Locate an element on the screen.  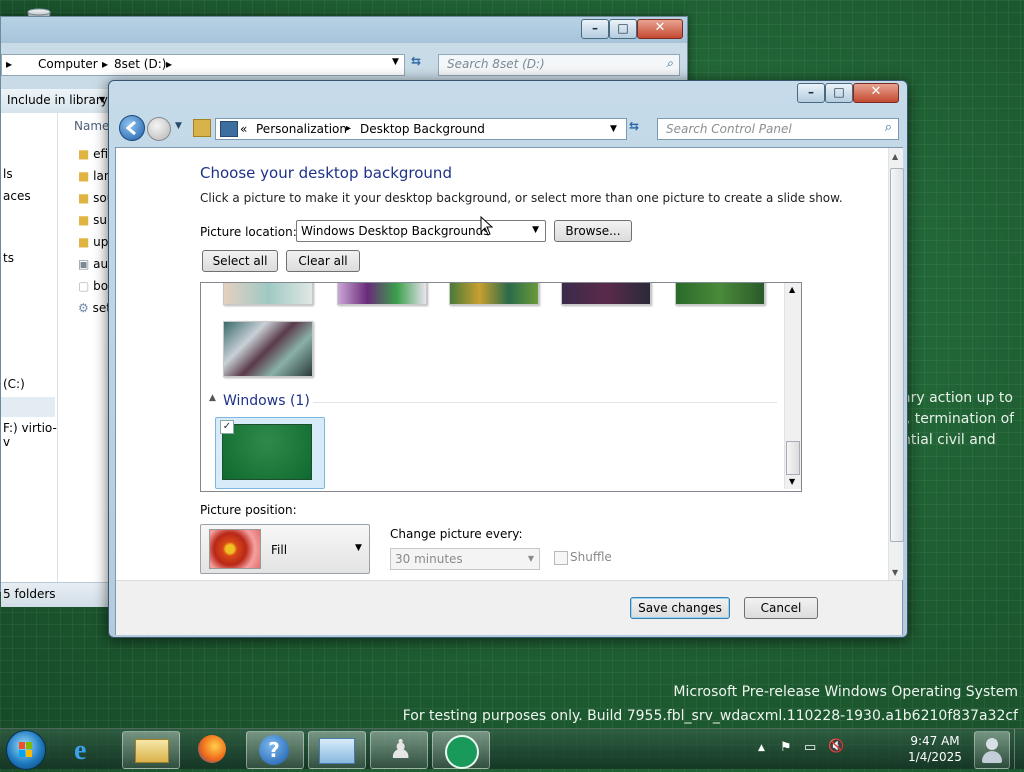
cancel-button: Cancel is located at coordinates (781, 608).